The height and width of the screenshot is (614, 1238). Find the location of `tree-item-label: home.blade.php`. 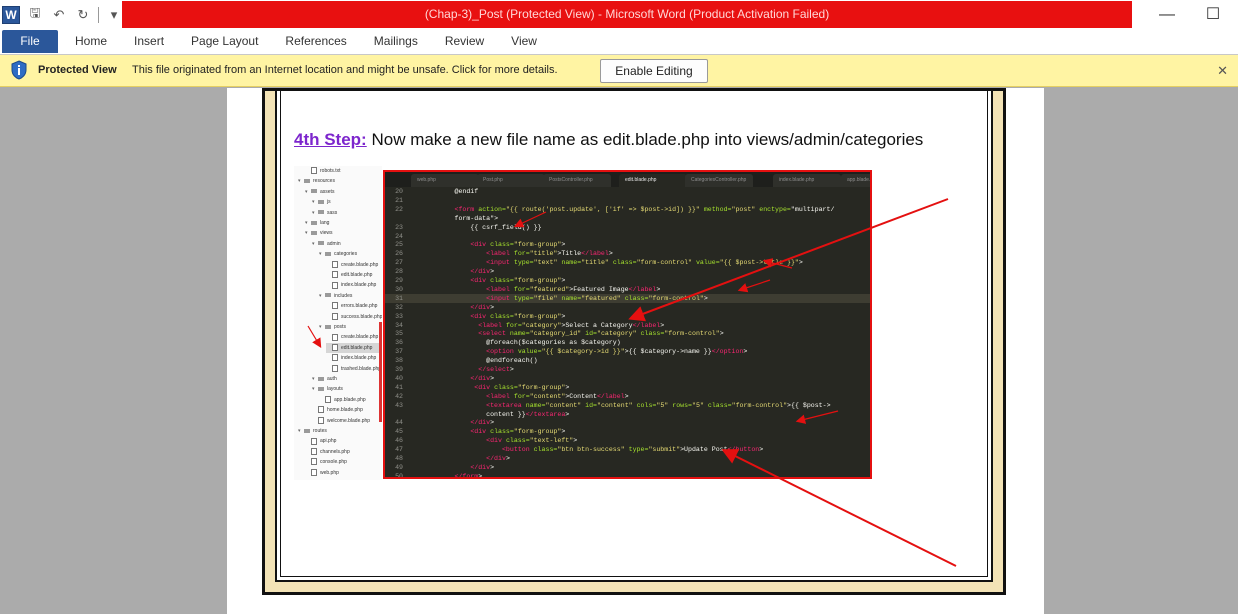

tree-item-label: home.blade.php is located at coordinates (345, 410).